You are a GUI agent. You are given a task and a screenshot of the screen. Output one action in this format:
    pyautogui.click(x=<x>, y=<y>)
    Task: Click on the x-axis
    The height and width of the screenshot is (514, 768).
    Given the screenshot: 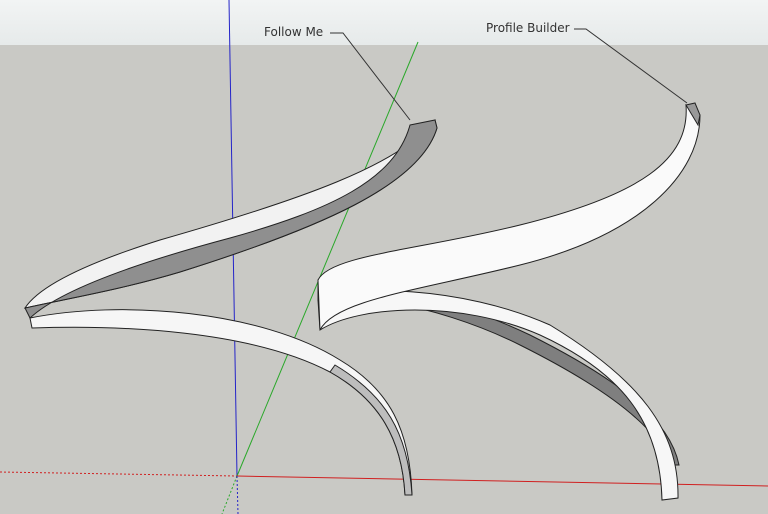 What is the action you would take?
    pyautogui.click(x=502, y=481)
    